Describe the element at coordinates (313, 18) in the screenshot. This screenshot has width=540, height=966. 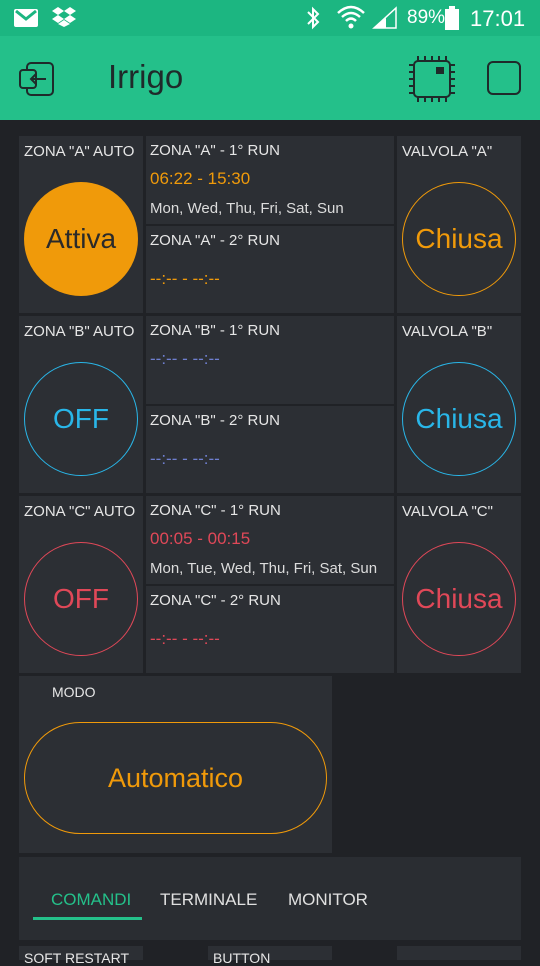
I see `bluetooth-icon` at that location.